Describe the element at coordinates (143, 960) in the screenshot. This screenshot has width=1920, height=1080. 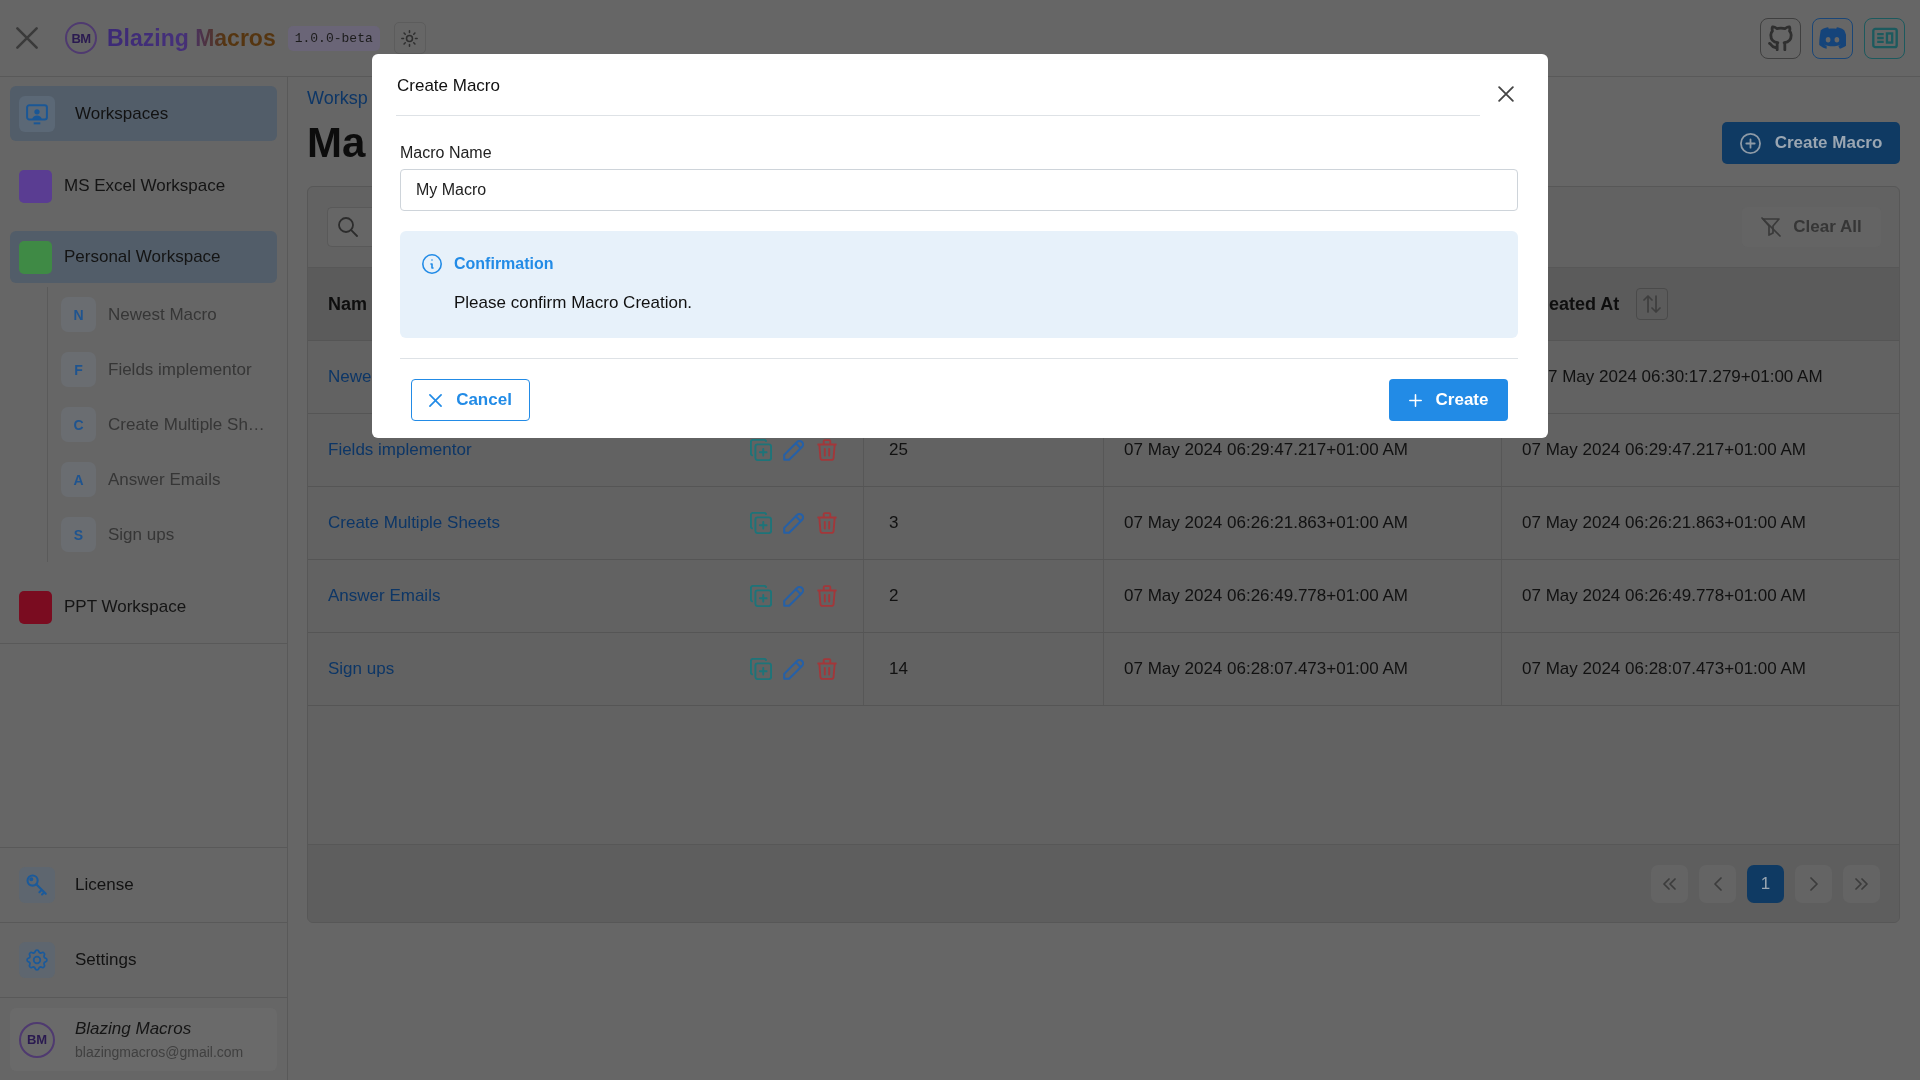
I see `sidebar-item: Settings` at that location.